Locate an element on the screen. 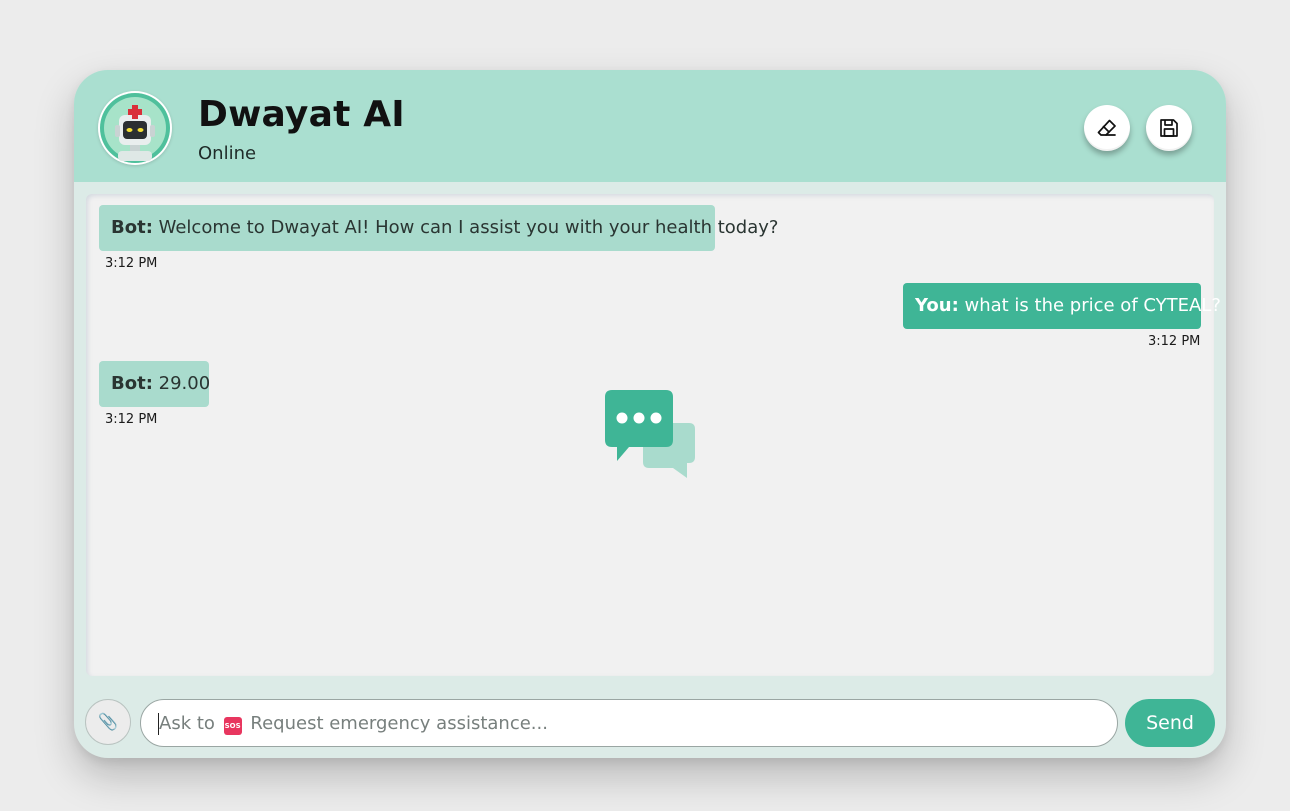 The width and height of the screenshot is (1290, 811). send-button: Send is located at coordinates (1170, 723).